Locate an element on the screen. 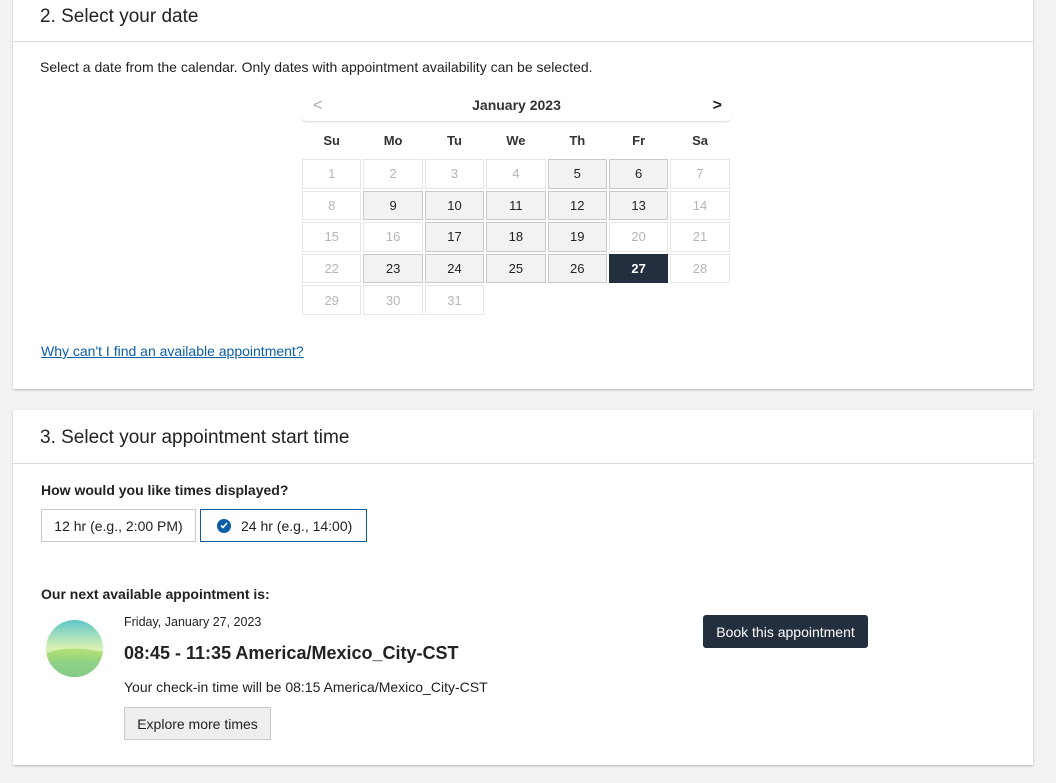 Image resolution: width=1056 pixels, height=783 pixels. next-month-button: > is located at coordinates (717, 106).